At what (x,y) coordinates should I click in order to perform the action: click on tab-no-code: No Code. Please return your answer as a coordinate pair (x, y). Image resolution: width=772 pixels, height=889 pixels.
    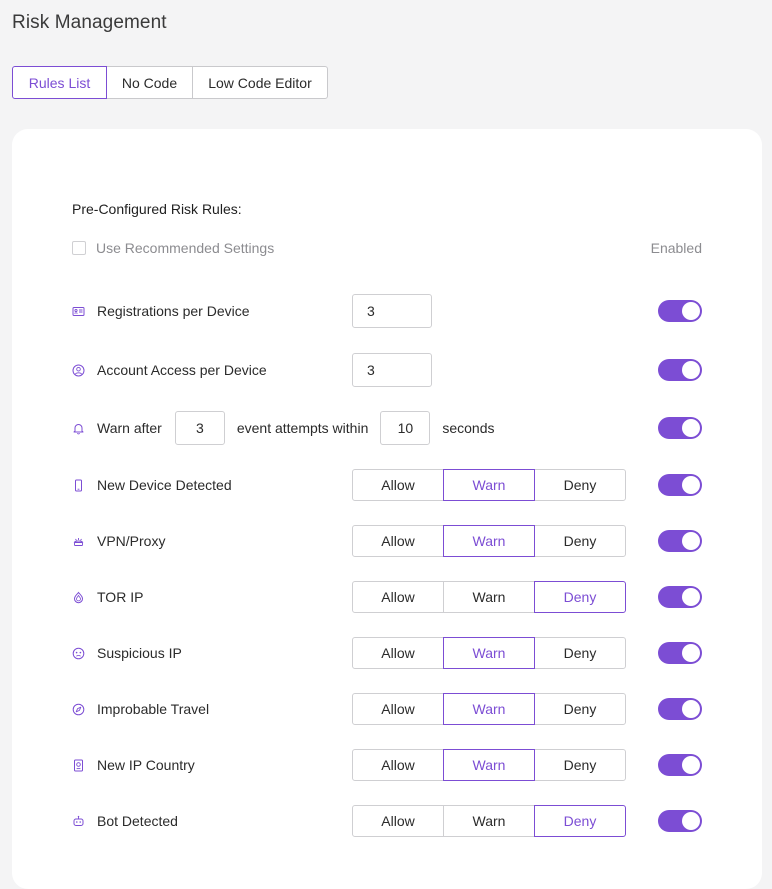
    Looking at the image, I should click on (149, 82).